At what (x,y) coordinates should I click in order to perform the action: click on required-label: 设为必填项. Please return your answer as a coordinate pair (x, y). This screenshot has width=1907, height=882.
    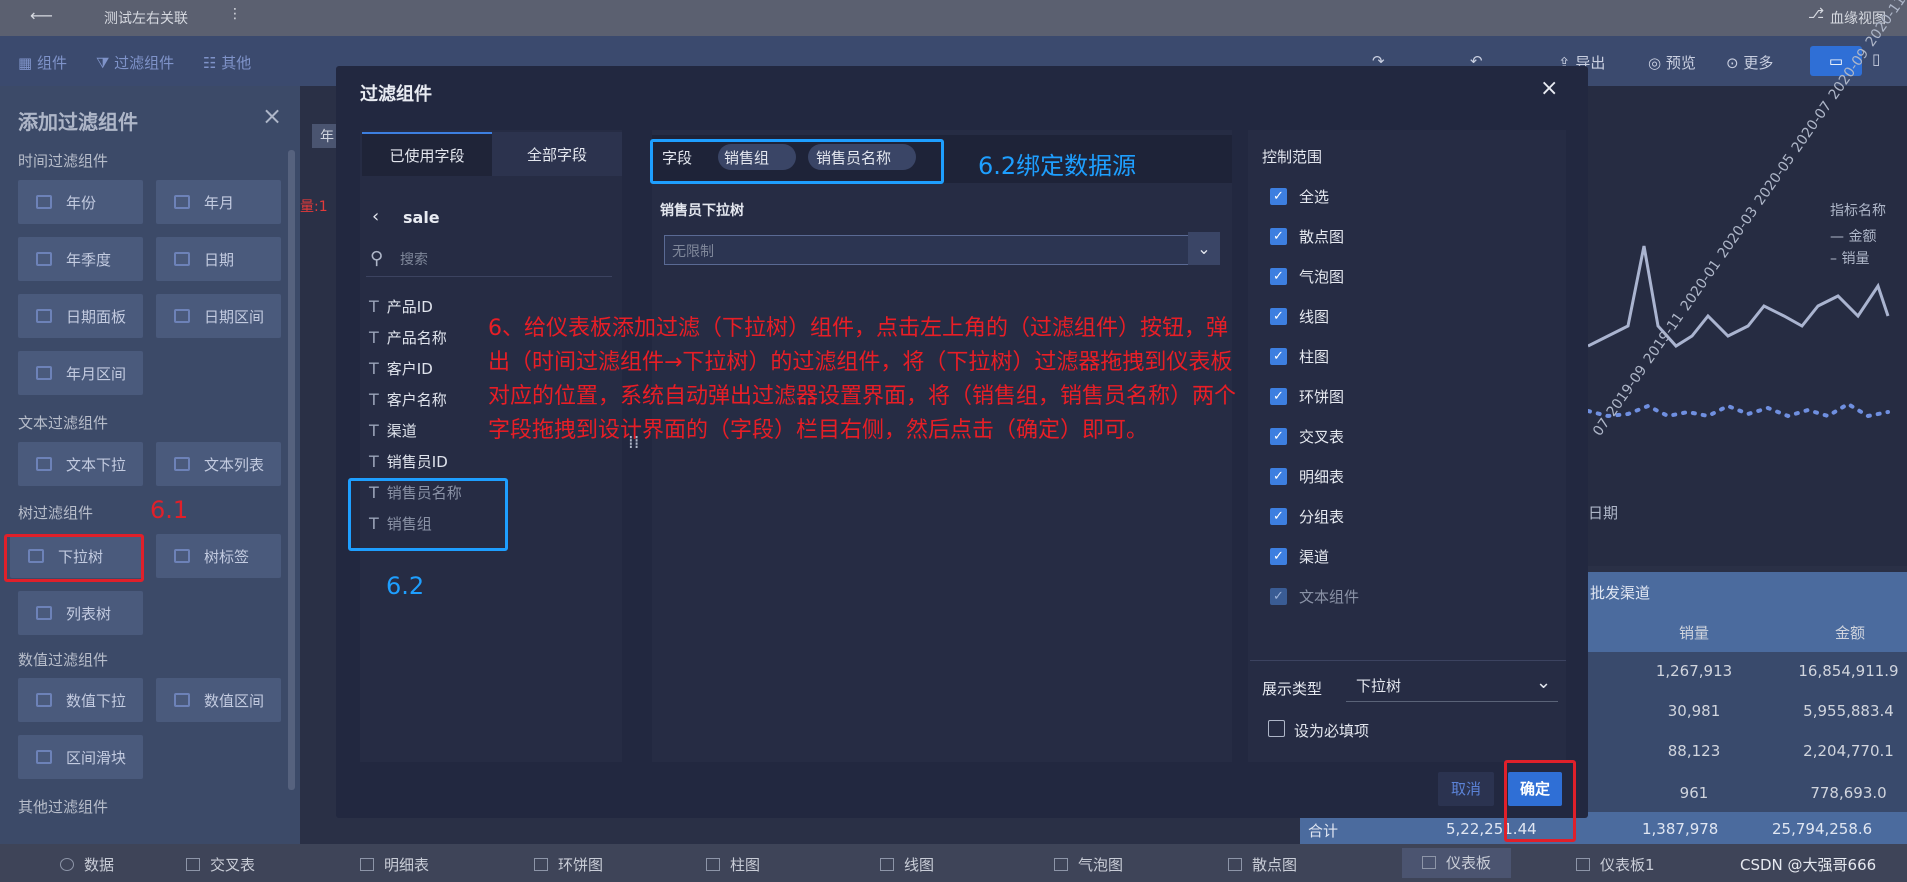
    Looking at the image, I should click on (1332, 731).